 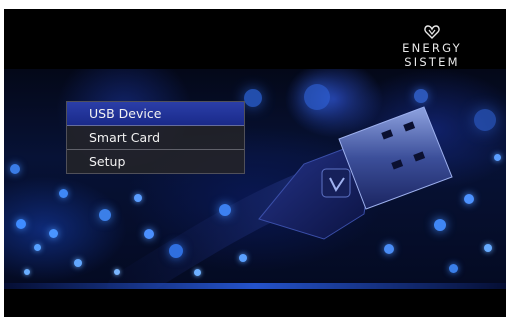 What do you see at coordinates (155, 114) in the screenshot?
I see `menu-item-usb-device: USB Device` at bounding box center [155, 114].